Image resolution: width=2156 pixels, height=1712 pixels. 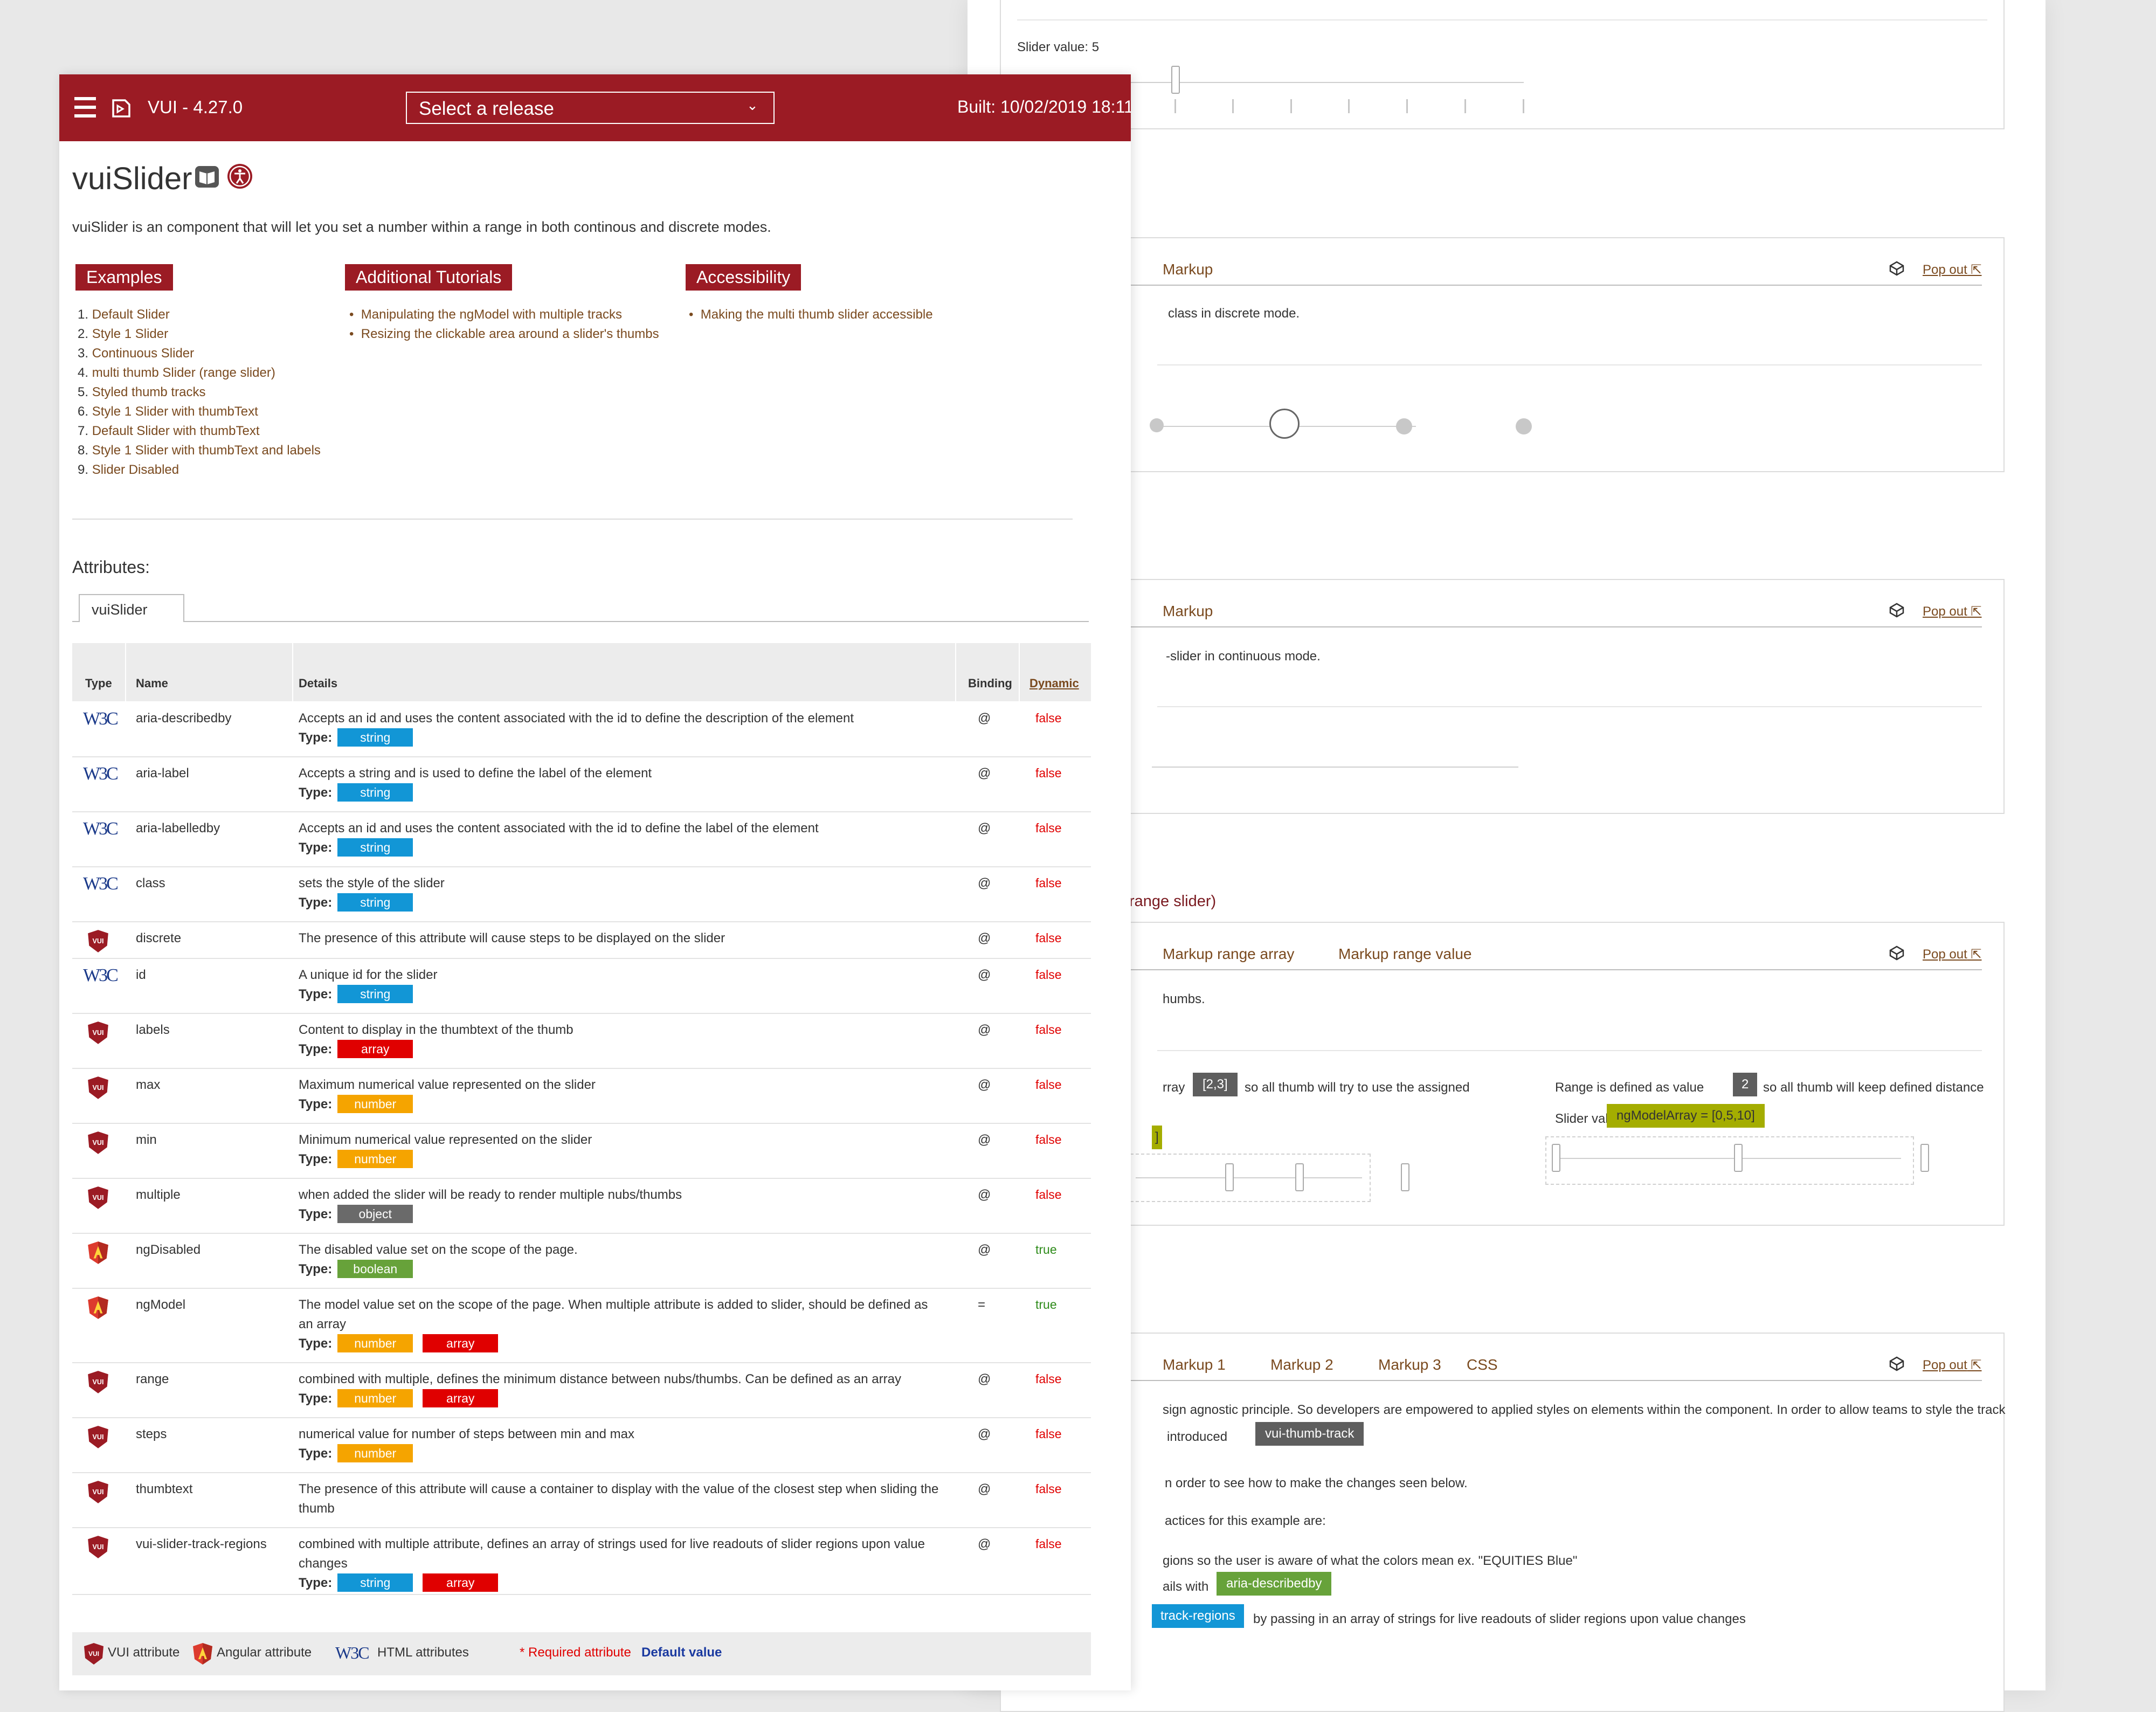 I want to click on type-badge: boolean, so click(x=375, y=1269).